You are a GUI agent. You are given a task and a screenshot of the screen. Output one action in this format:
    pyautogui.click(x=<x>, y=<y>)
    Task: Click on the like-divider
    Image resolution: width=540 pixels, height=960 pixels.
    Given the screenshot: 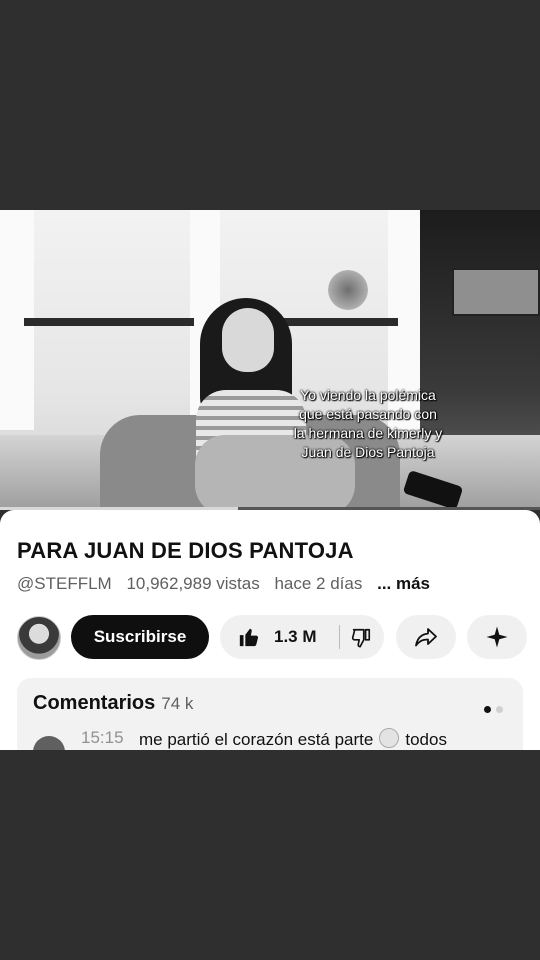 What is the action you would take?
    pyautogui.click(x=339, y=637)
    